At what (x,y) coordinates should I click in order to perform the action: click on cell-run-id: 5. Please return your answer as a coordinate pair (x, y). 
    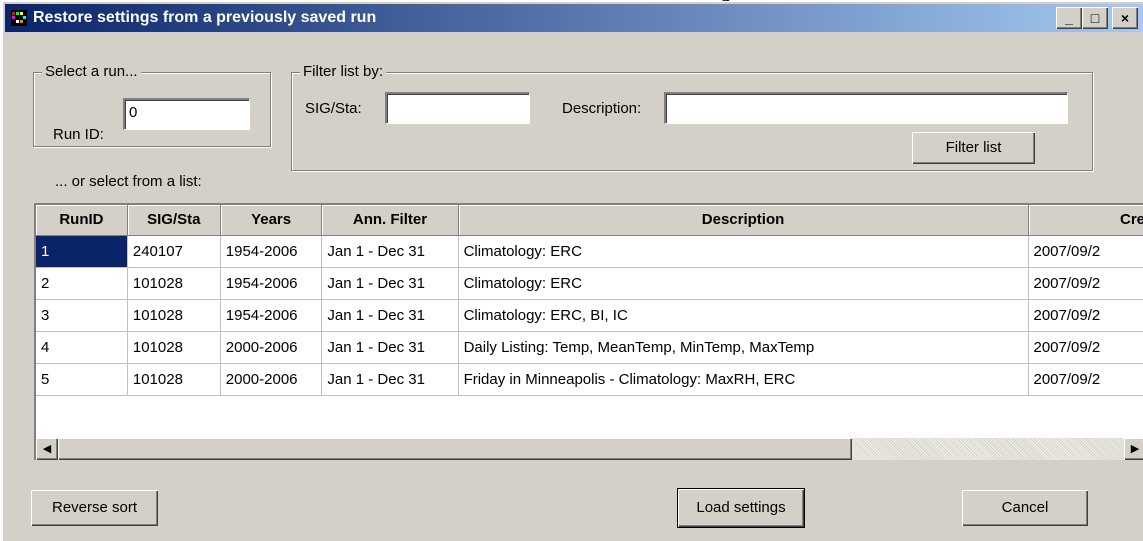
    Looking at the image, I should click on (82, 379).